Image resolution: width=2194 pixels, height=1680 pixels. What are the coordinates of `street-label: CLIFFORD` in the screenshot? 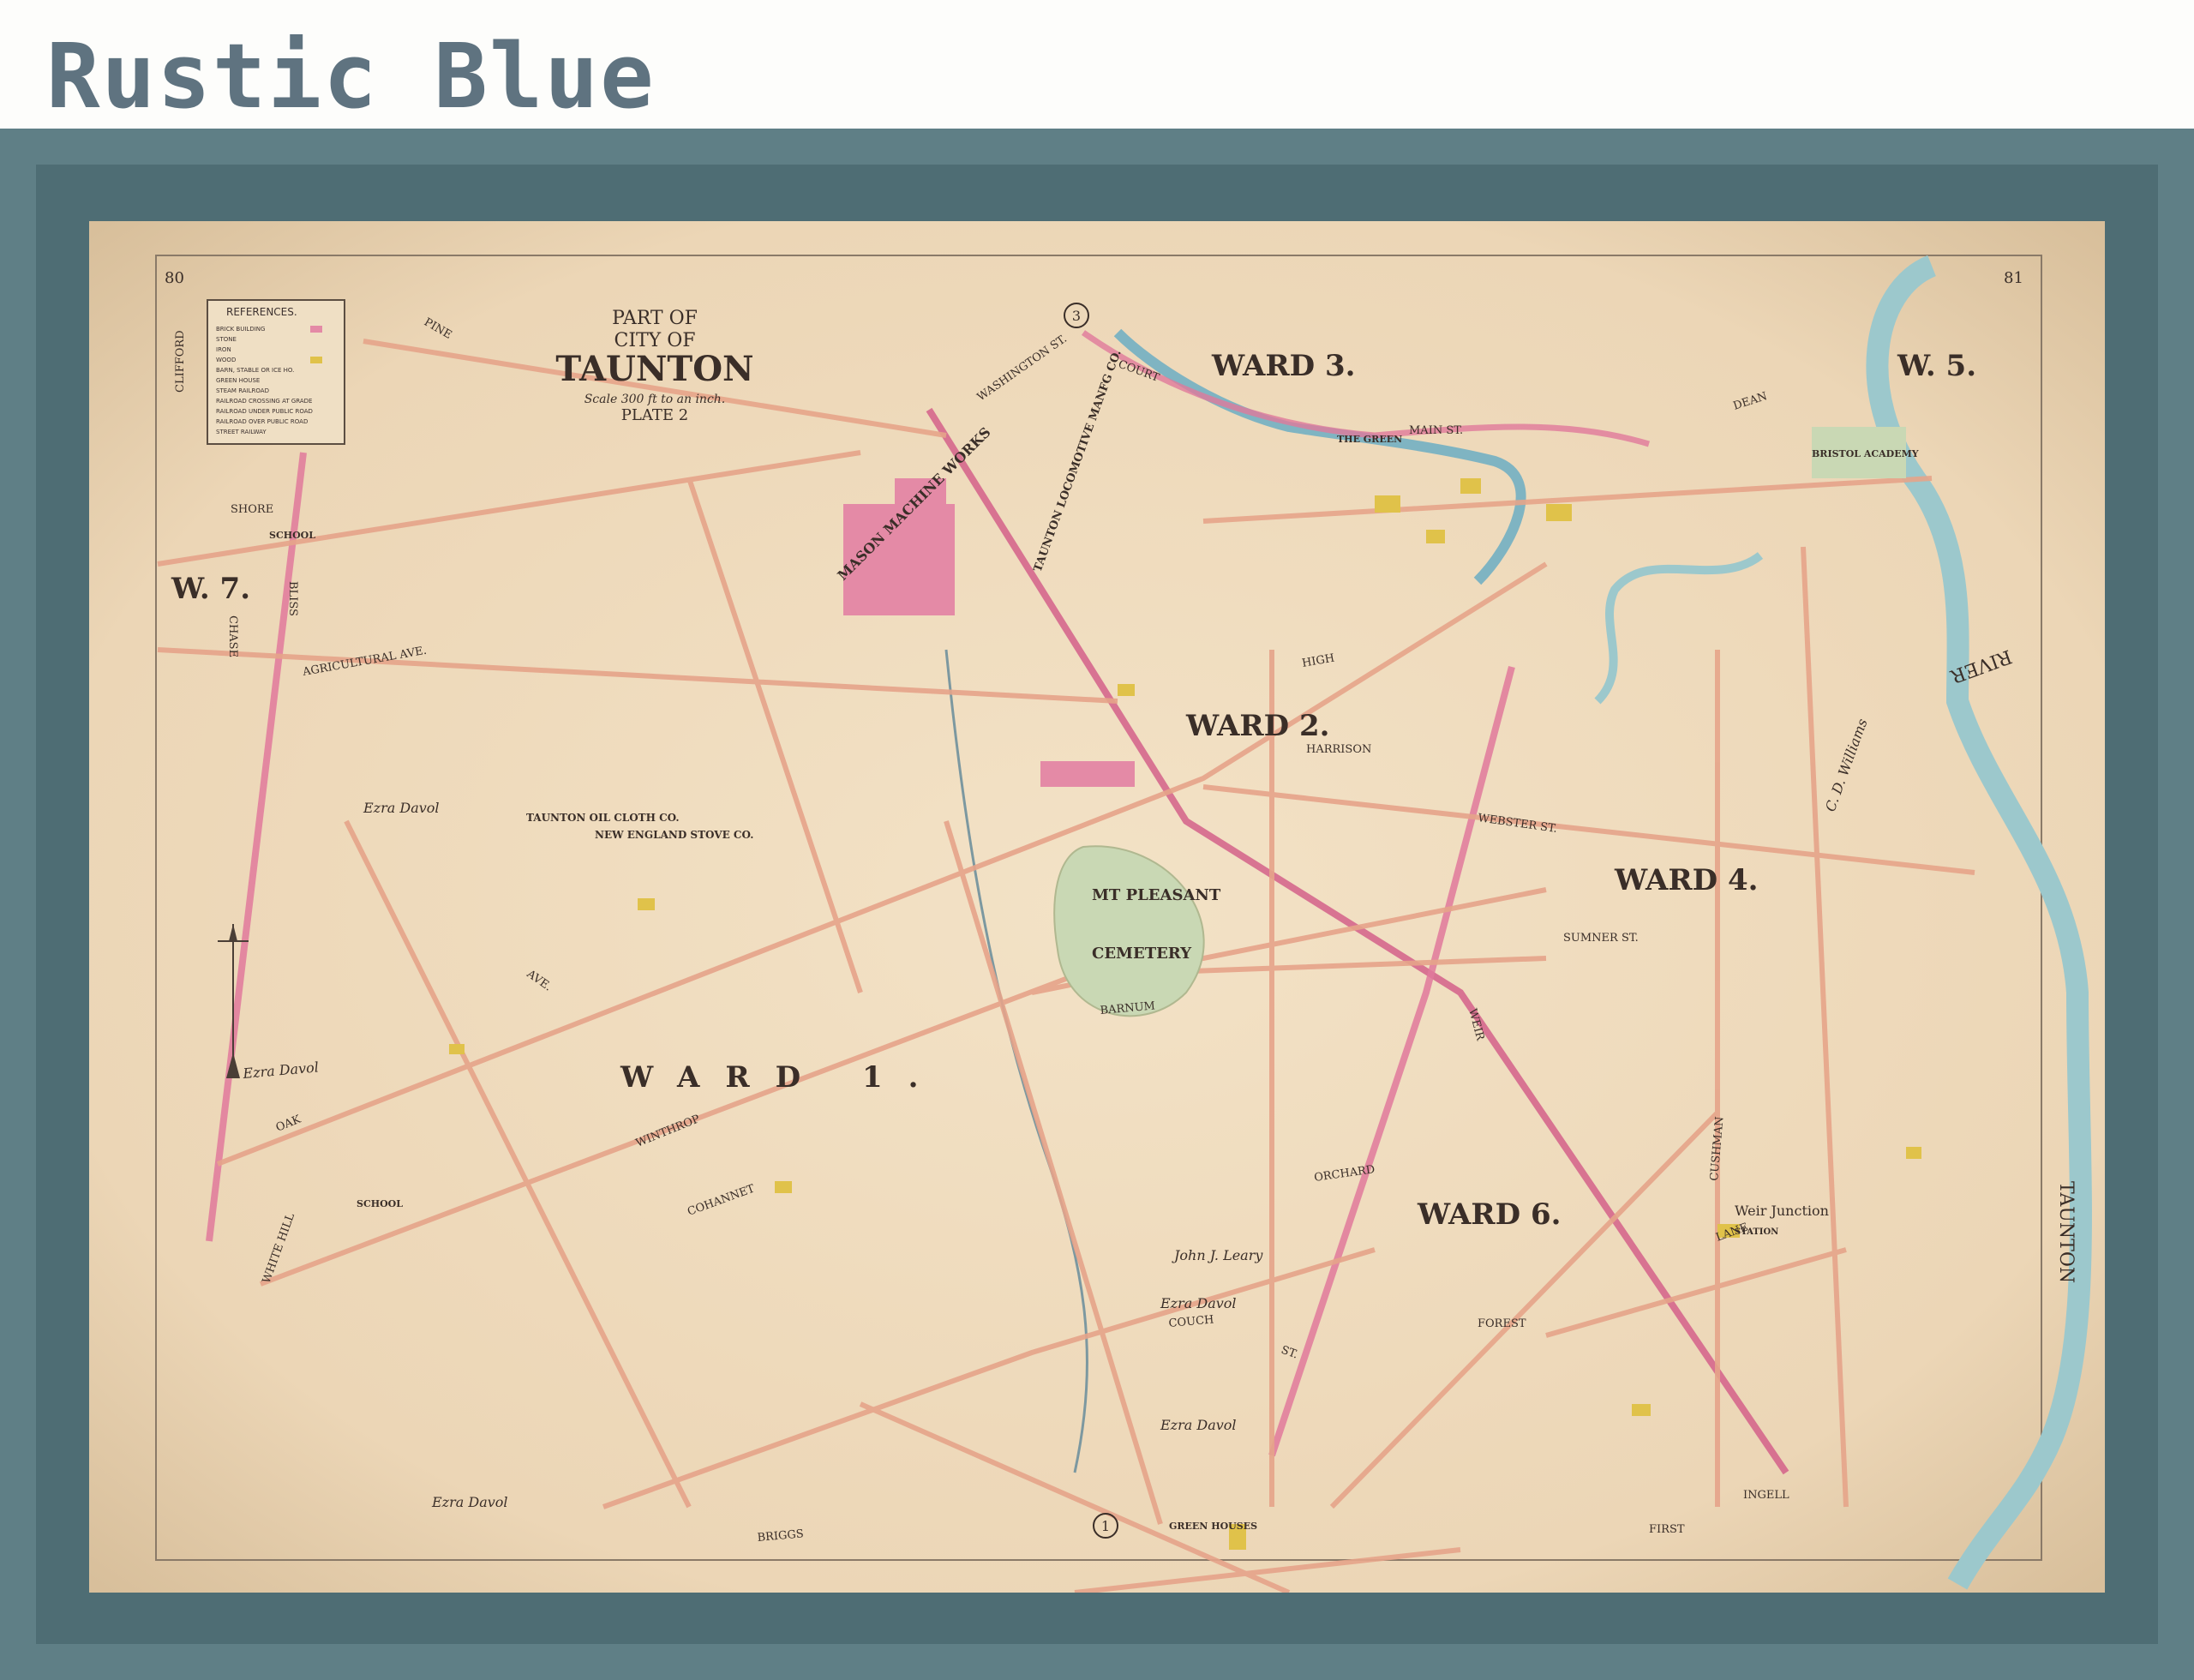 It's located at (180, 361).